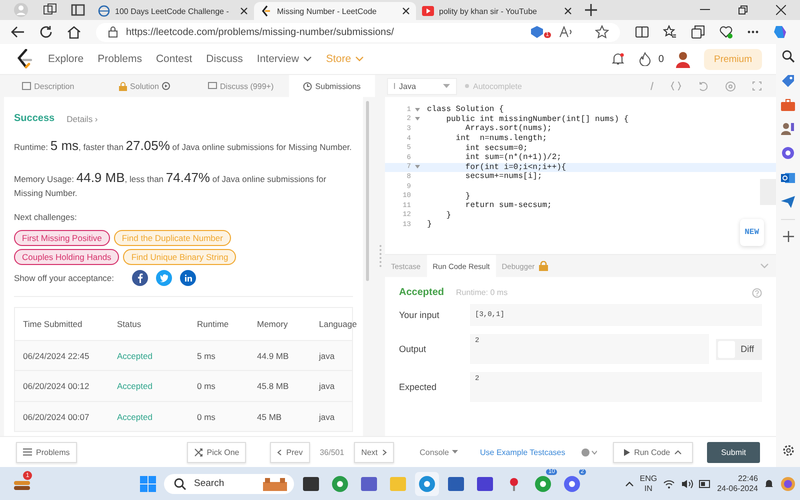 Image resolution: width=800 pixels, height=500 pixels. What do you see at coordinates (661, 59) in the screenshot?
I see `streak-count: 0` at bounding box center [661, 59].